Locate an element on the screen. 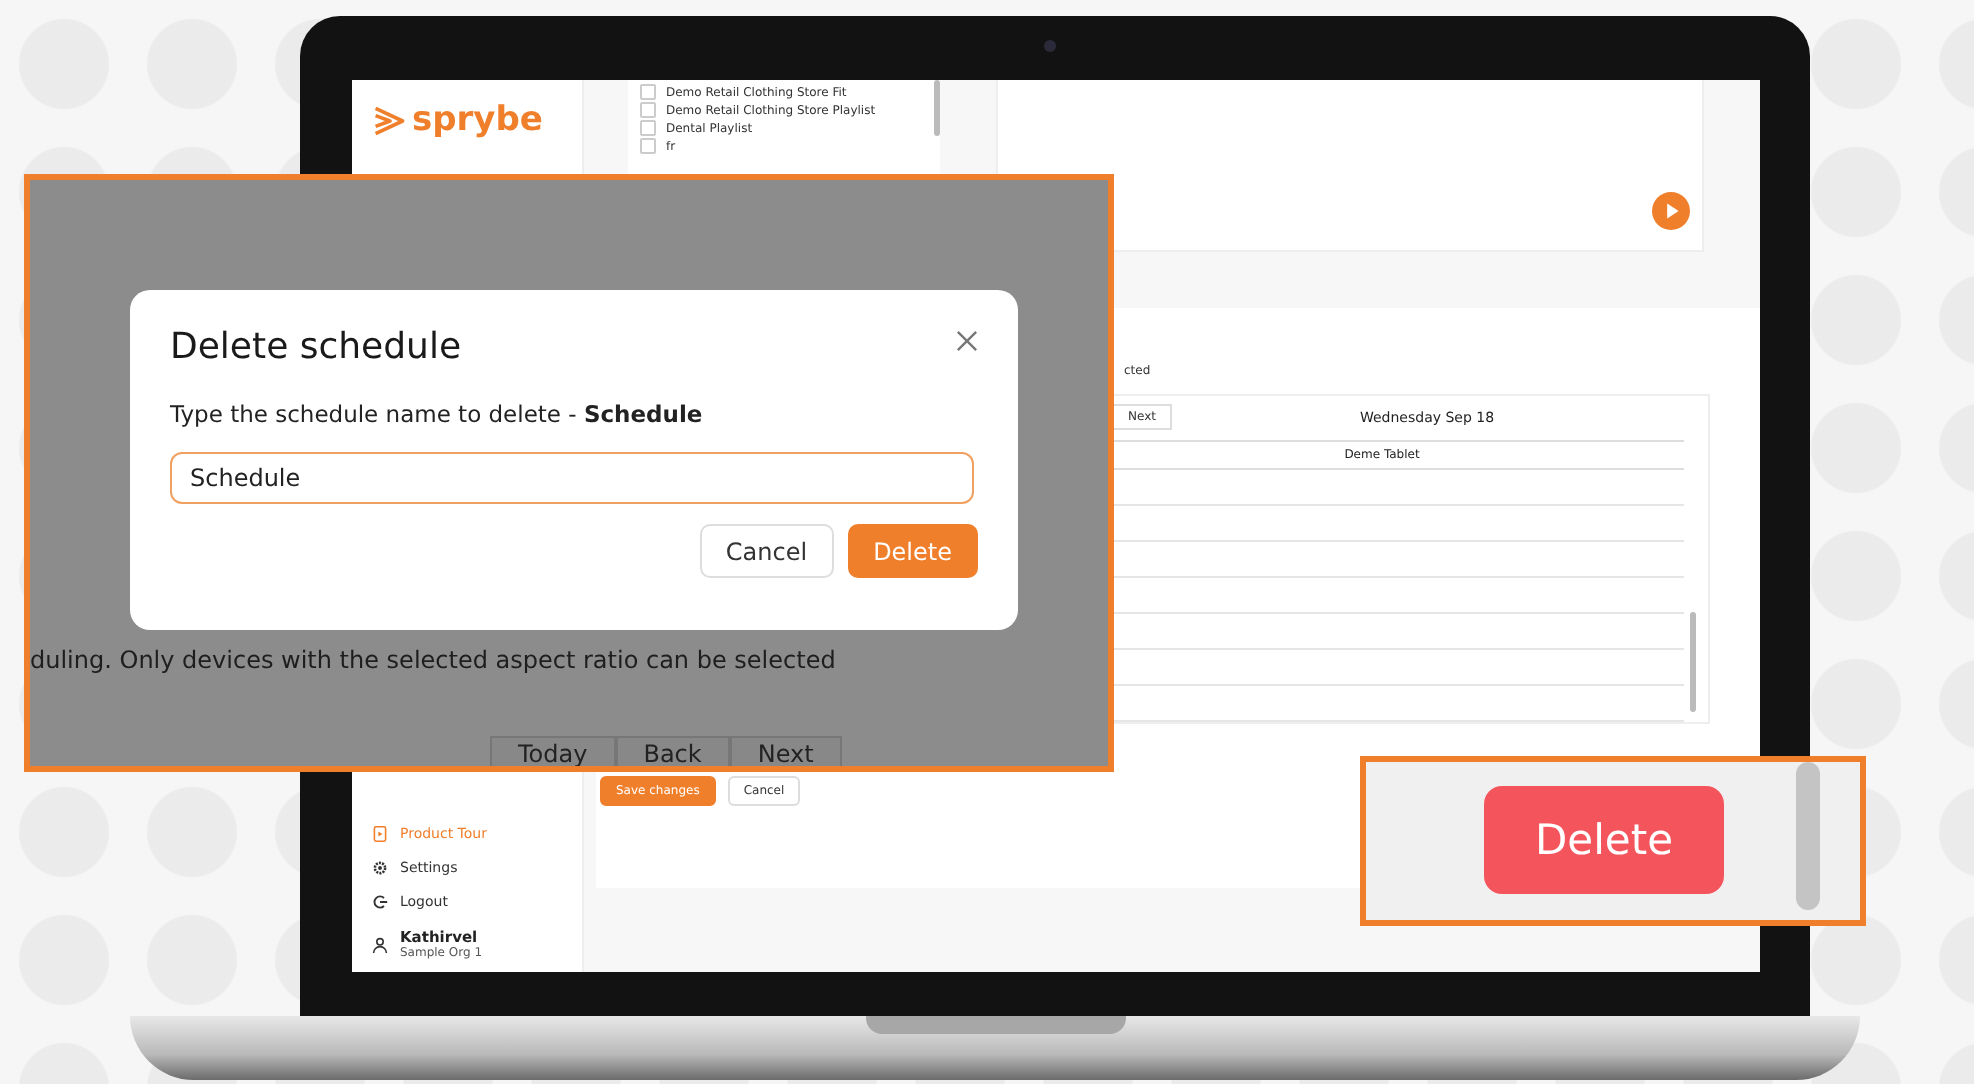  cancel-button: Cancel is located at coordinates (766, 551).